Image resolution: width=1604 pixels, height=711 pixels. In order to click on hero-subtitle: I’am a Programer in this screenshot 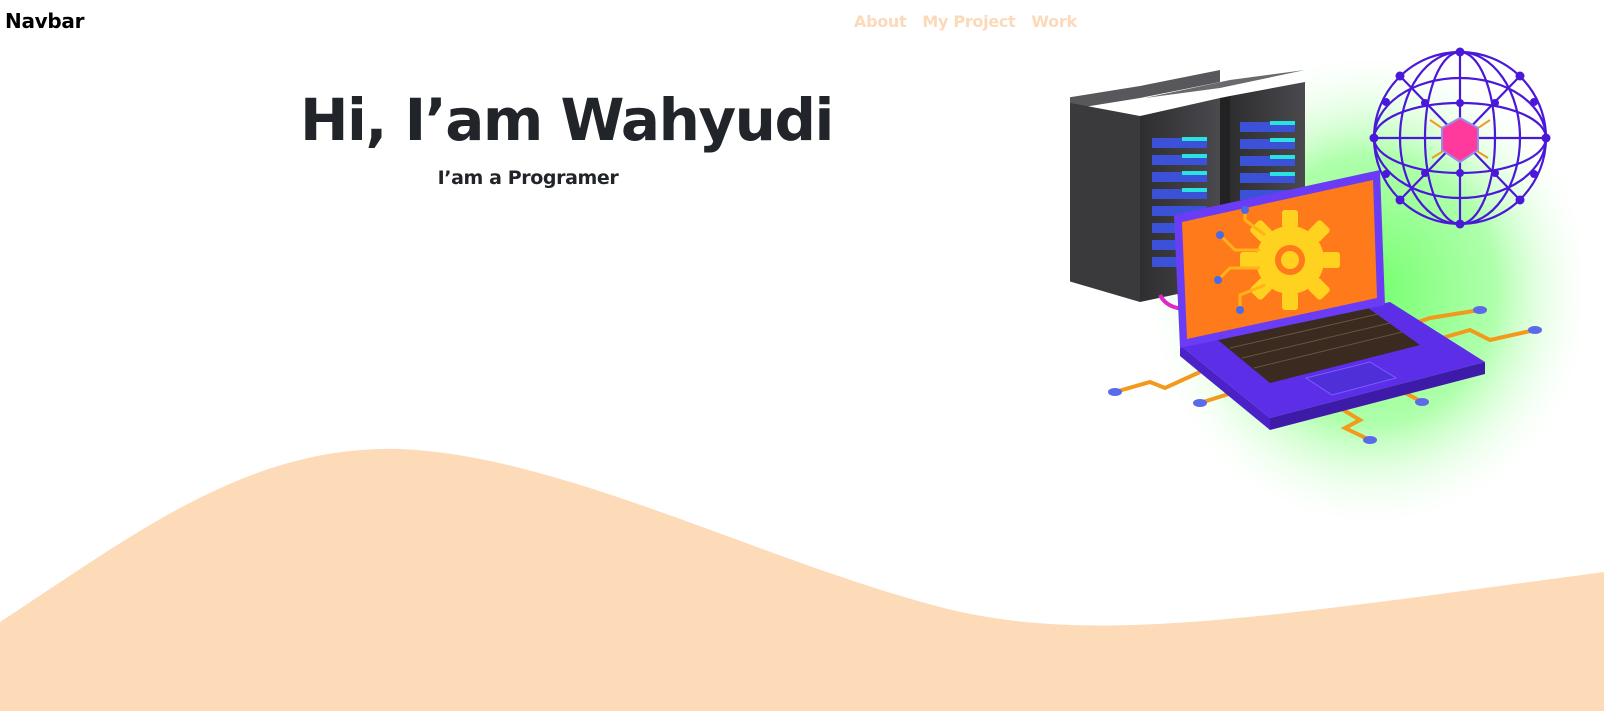, I will do `click(528, 178)`.